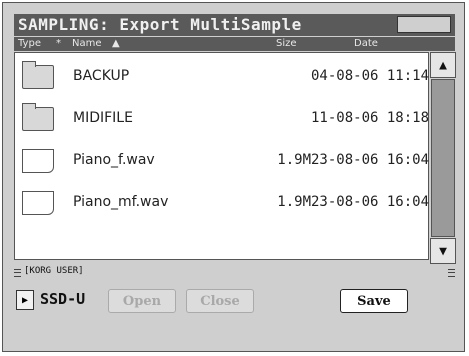 This screenshot has height=356, width=469. What do you see at coordinates (160, 24) in the screenshot?
I see `window-title: SAMPLING: Export MultiSample` at bounding box center [160, 24].